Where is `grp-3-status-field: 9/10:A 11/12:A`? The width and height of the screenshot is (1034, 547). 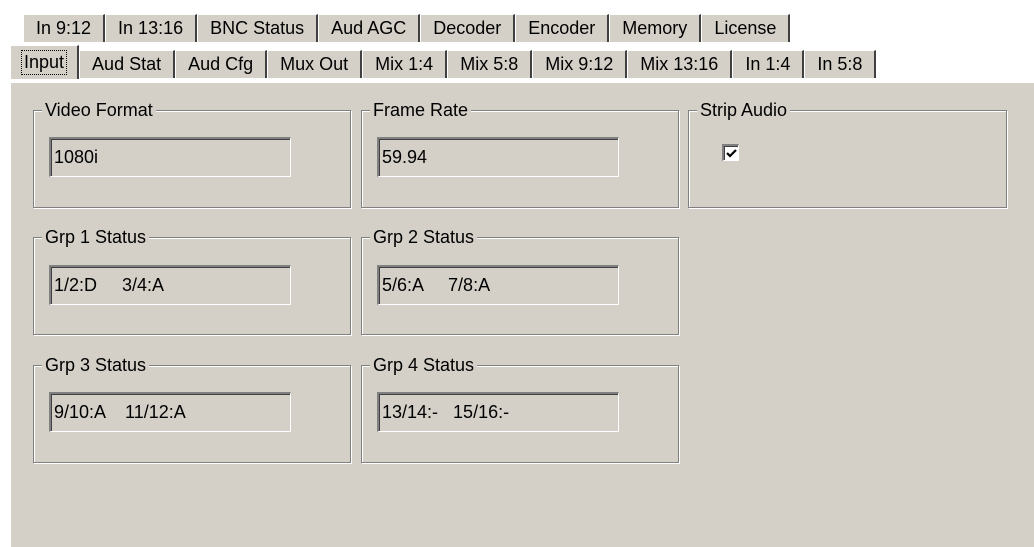 grp-3-status-field: 9/10:A 11/12:A is located at coordinates (170, 412).